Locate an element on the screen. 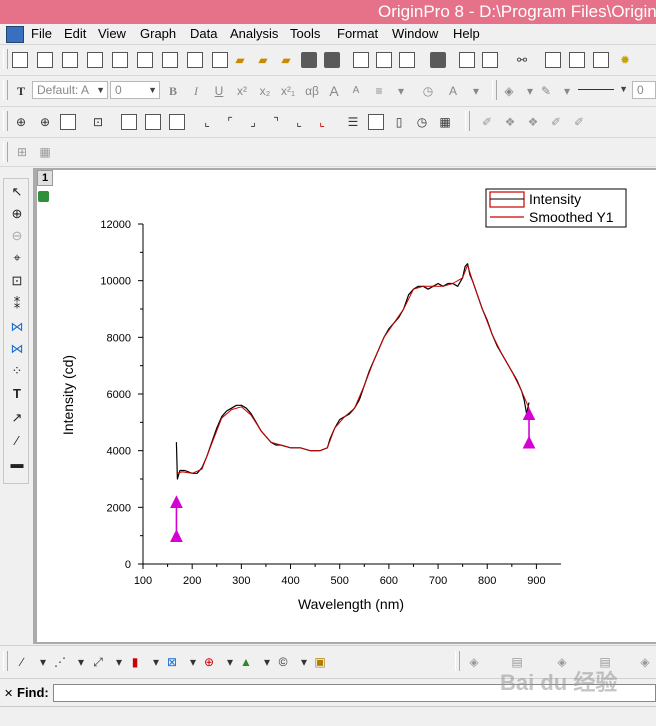 The height and width of the screenshot is (726, 656). line-plot-icon: ∕ is located at coordinates (22, 662).